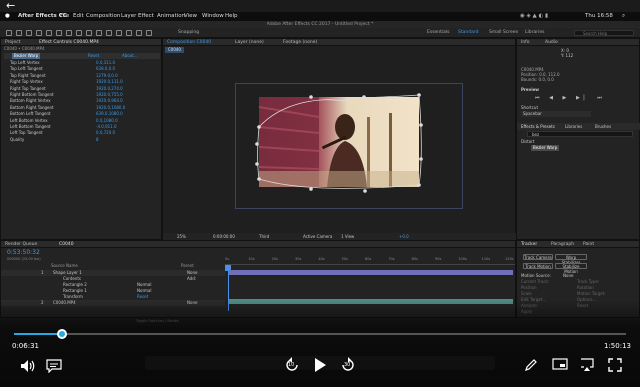  What do you see at coordinates (107, 121) in the screenshot?
I see `effect-param-value: 0.0,1080.0` at bounding box center [107, 121].